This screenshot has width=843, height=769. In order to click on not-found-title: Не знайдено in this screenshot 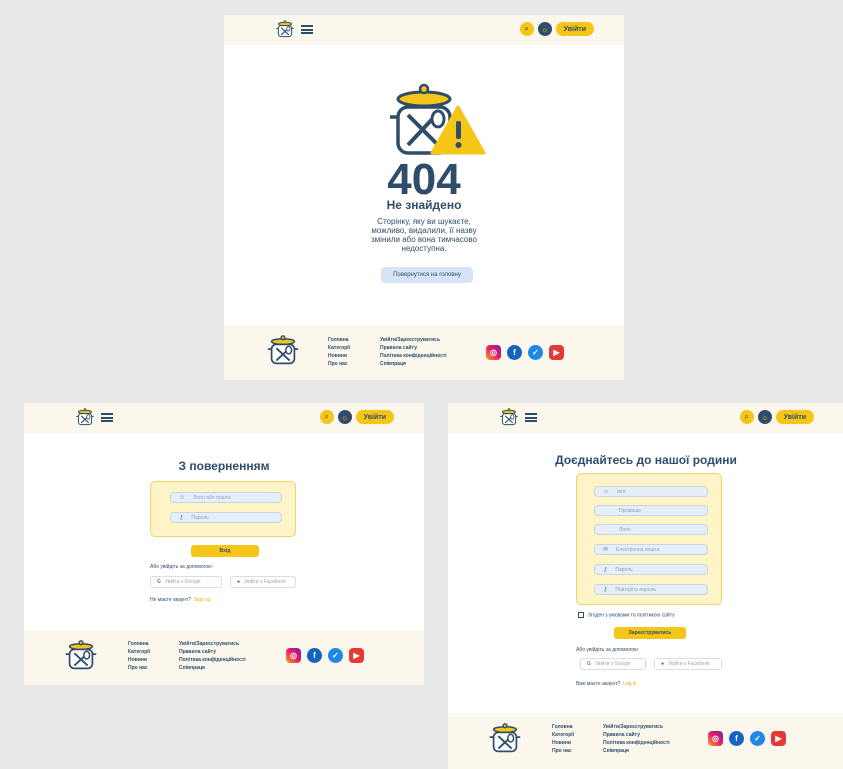, I will do `click(424, 205)`.